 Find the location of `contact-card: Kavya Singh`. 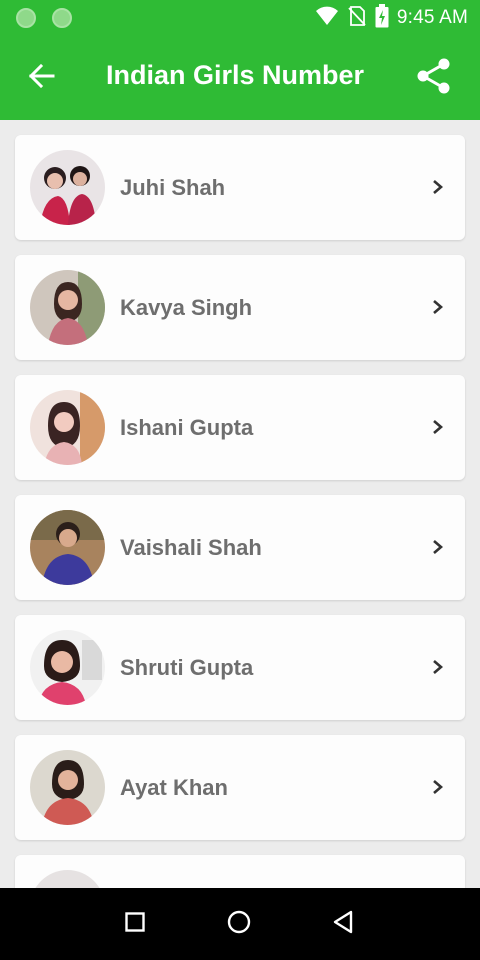

contact-card: Kavya Singh is located at coordinates (240, 307).